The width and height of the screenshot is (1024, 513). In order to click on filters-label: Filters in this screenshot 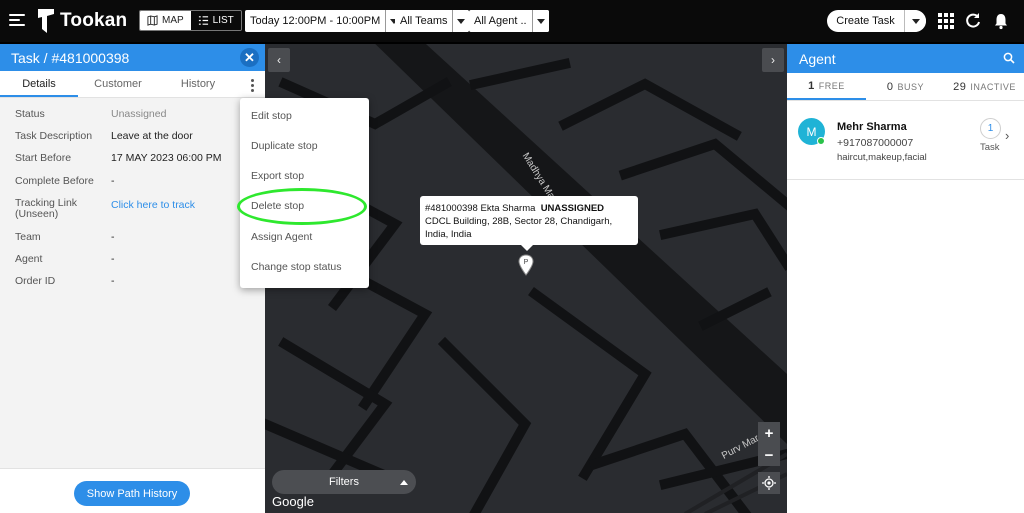, I will do `click(344, 482)`.